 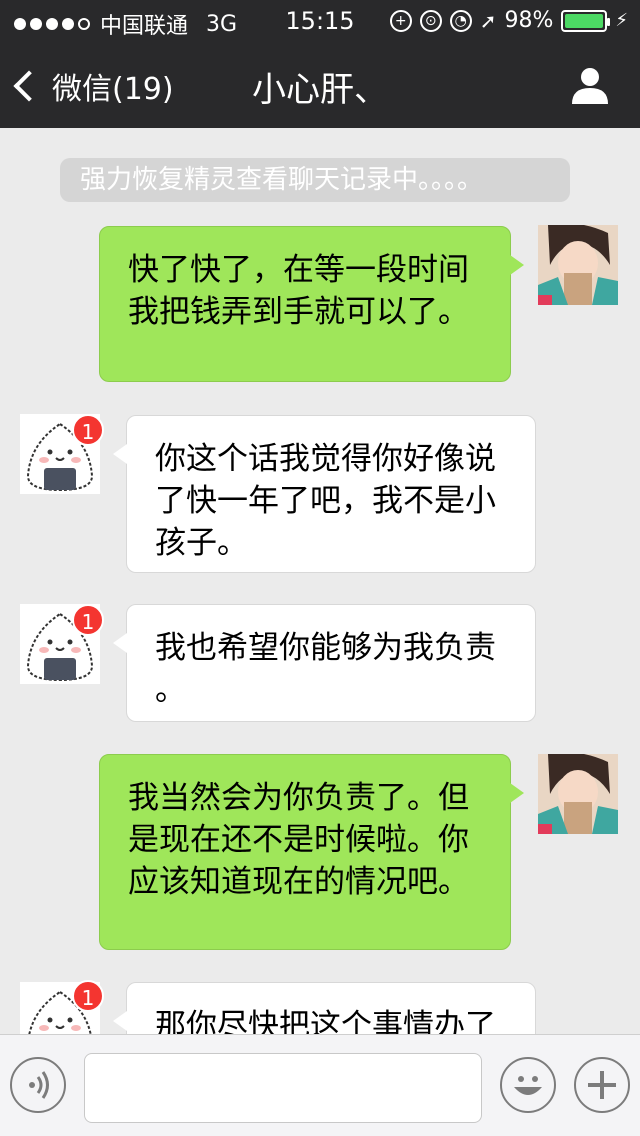 What do you see at coordinates (298, 270) in the screenshot?
I see `message-line: 快了快了，在等一段时间` at bounding box center [298, 270].